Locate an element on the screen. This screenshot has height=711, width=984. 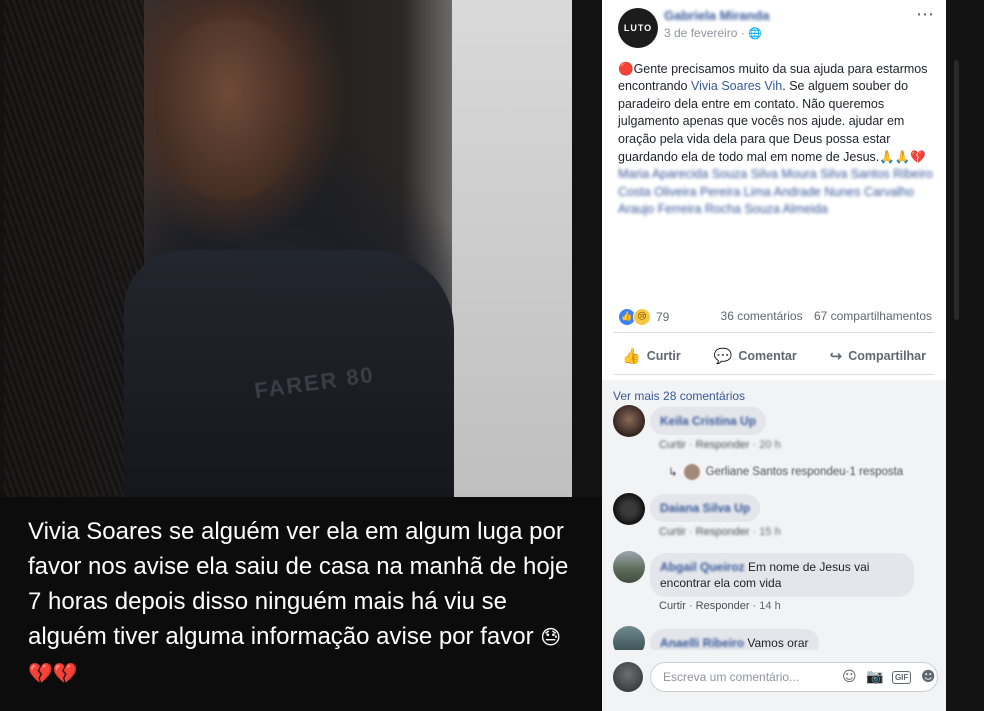
scrollbar is located at coordinates (956, 190).